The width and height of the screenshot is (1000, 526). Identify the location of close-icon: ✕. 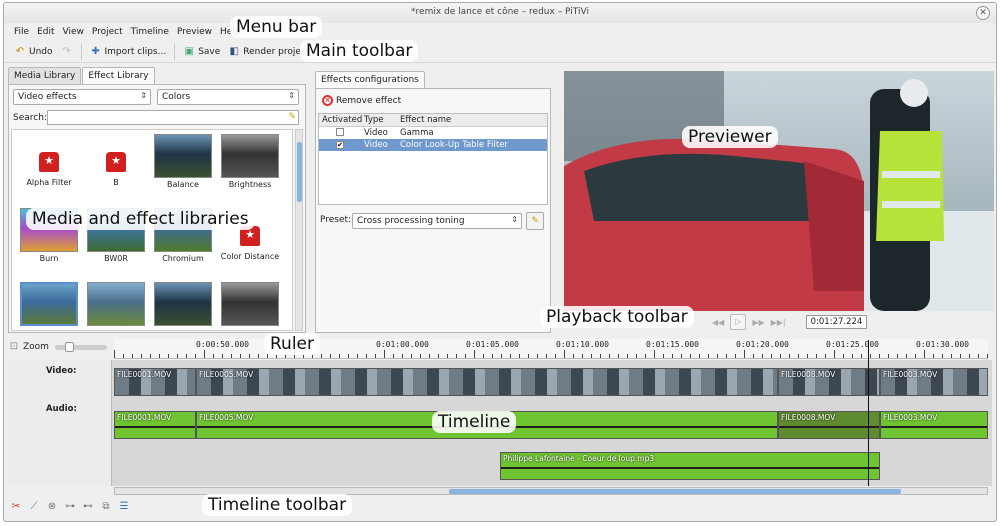
(983, 13).